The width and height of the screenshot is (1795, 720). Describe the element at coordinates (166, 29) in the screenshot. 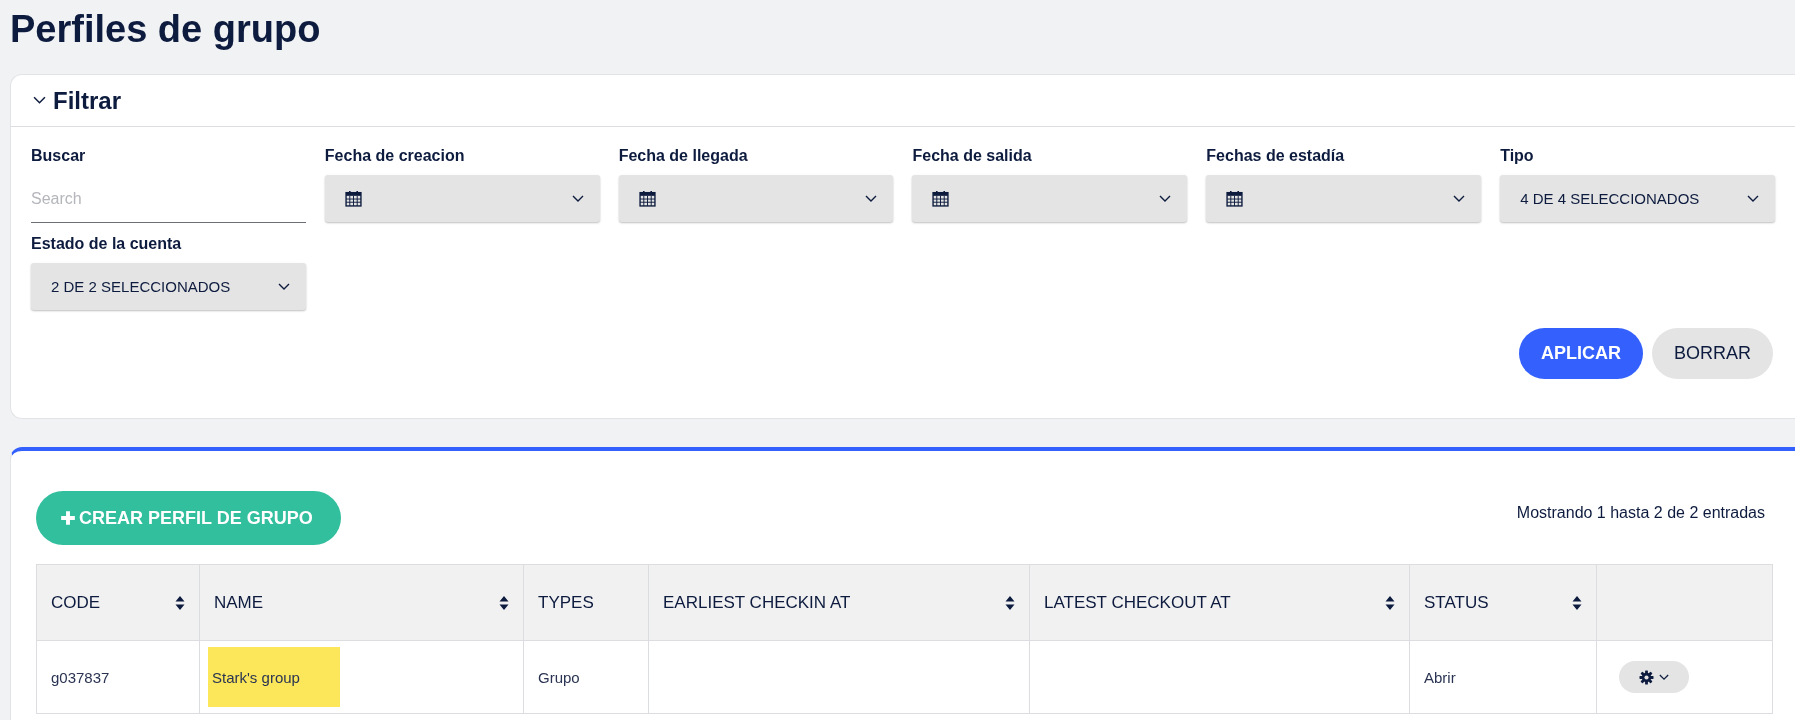

I see `page-title: Perfiles de grupo` at that location.